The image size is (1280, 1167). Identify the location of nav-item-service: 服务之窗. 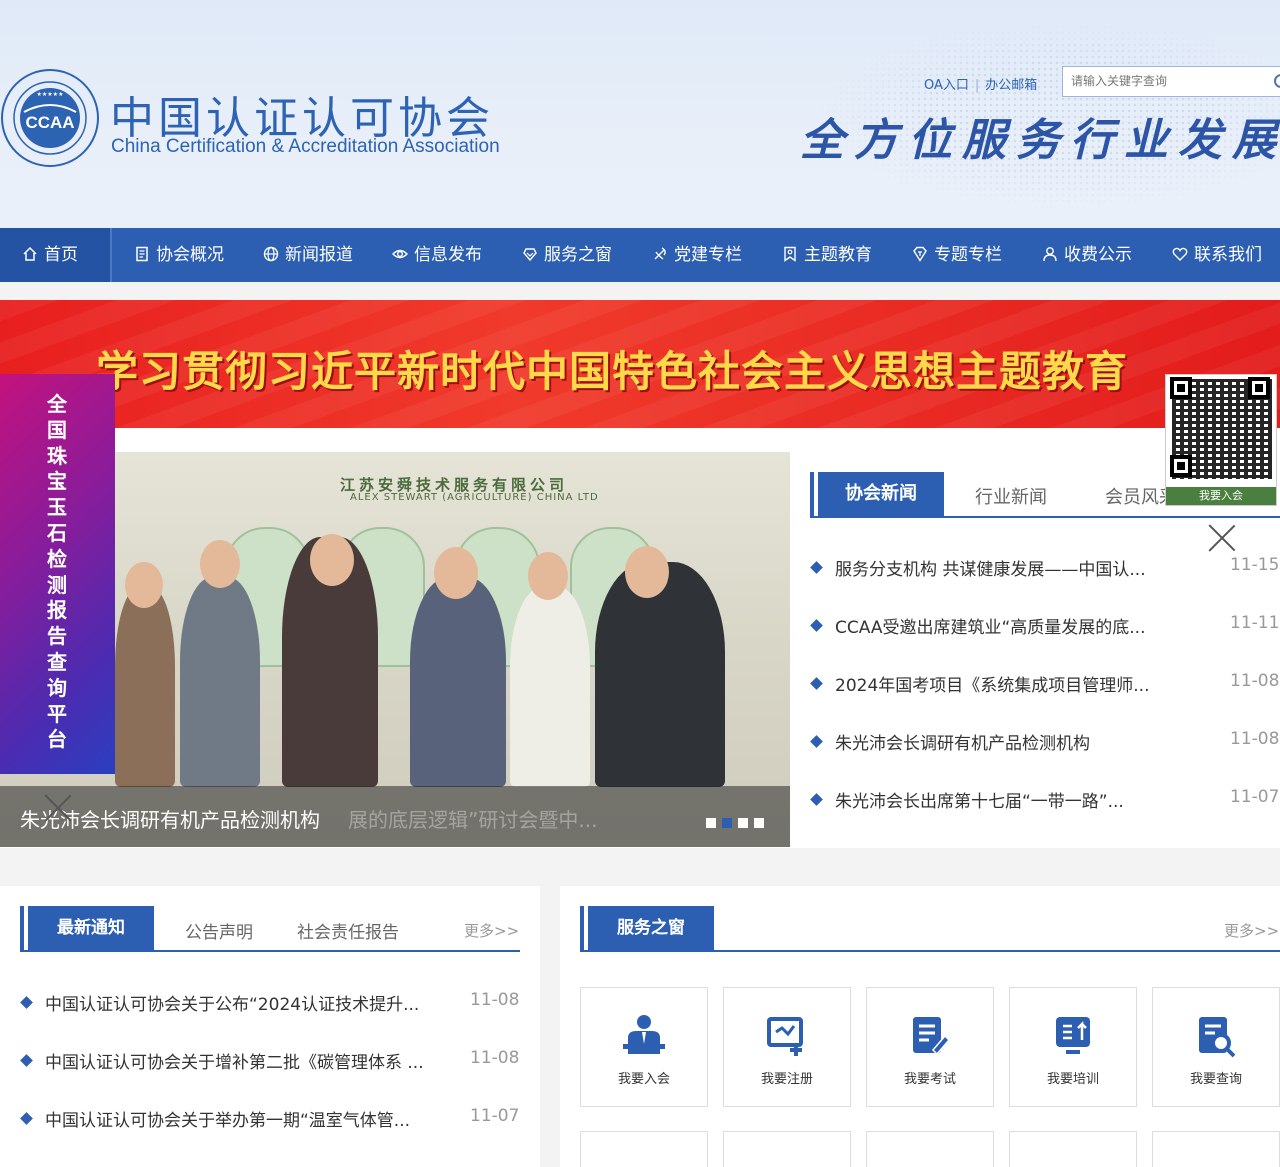
(567, 255).